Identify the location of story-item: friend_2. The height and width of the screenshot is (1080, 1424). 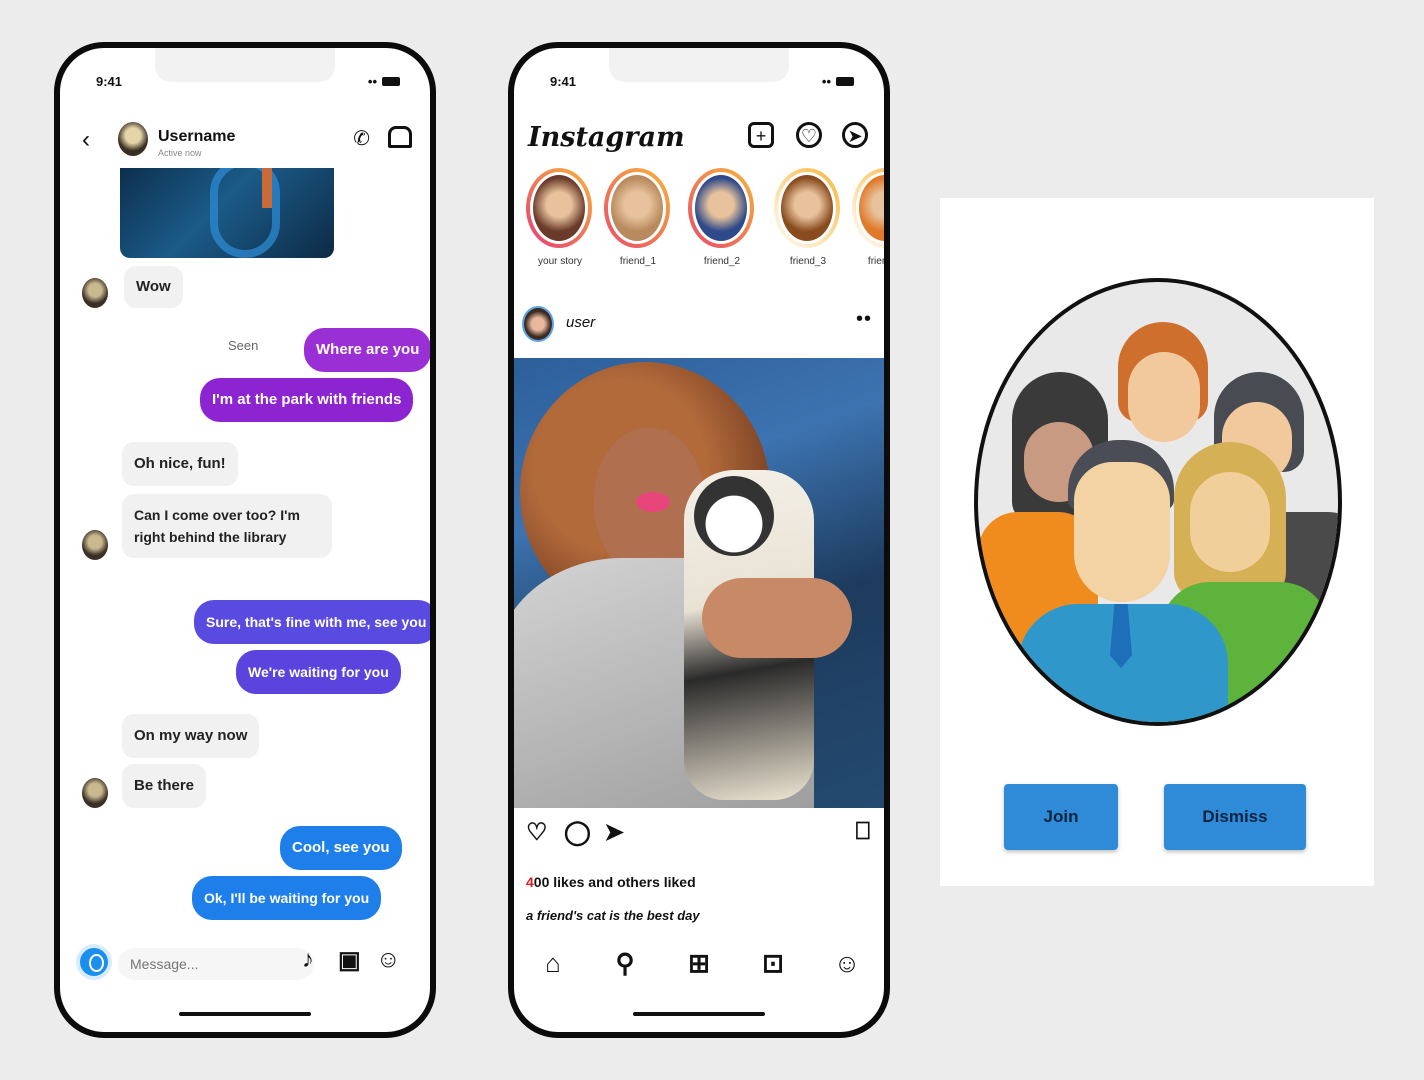
(722, 217).